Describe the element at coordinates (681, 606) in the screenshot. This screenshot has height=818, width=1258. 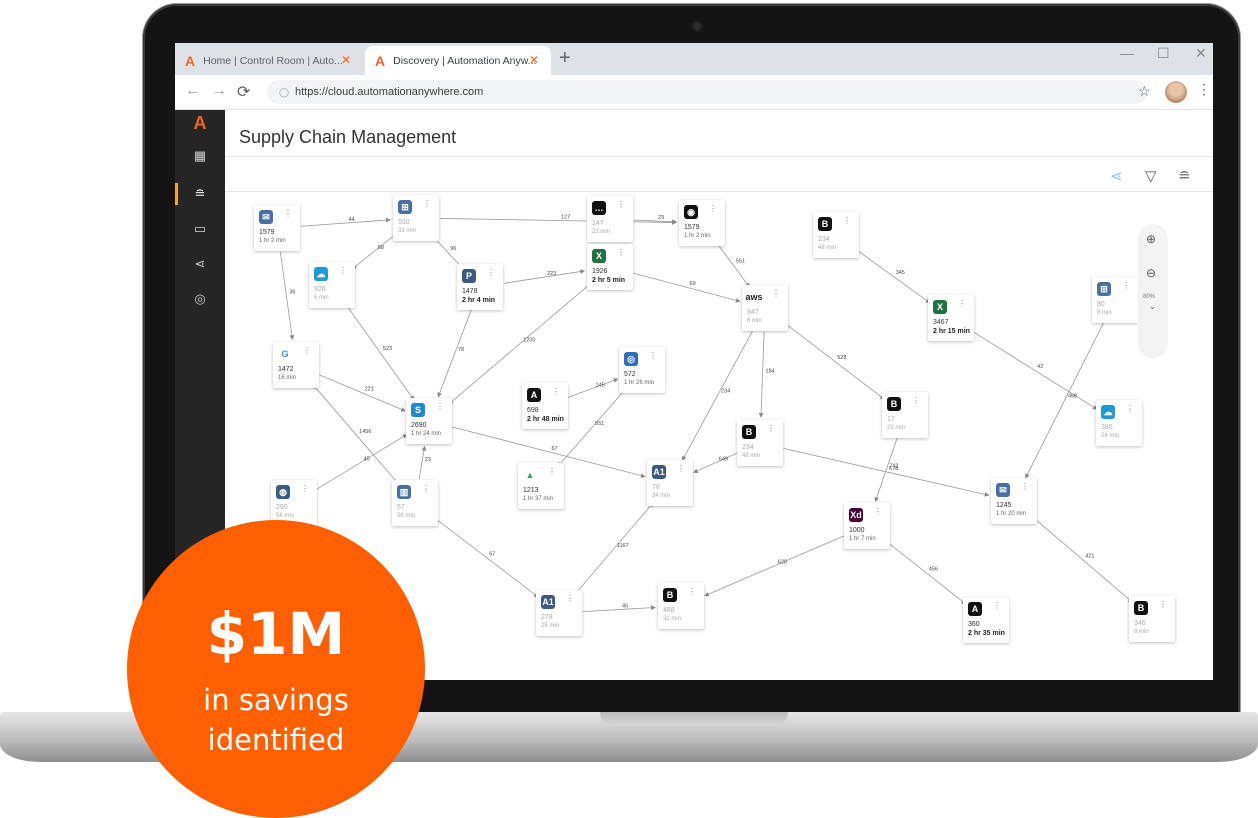
I see `graph-node: B ⋮ 488 32 min` at that location.